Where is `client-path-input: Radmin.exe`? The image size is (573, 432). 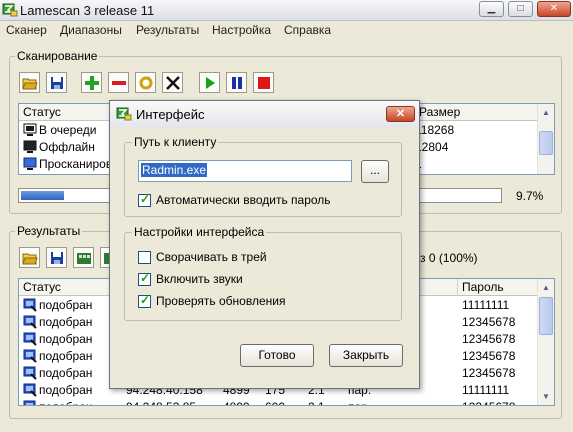 client-path-input: Radmin.exe is located at coordinates (245, 171).